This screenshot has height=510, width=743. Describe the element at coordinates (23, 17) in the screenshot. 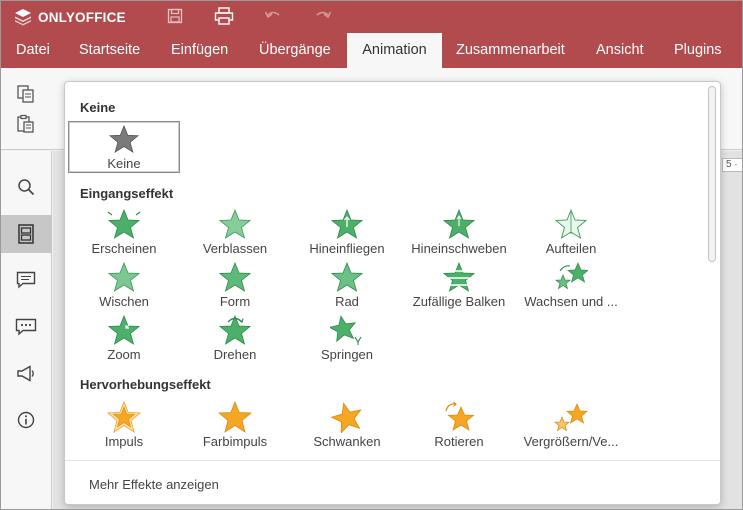

I see `onlyoffice-logo-icon` at that location.